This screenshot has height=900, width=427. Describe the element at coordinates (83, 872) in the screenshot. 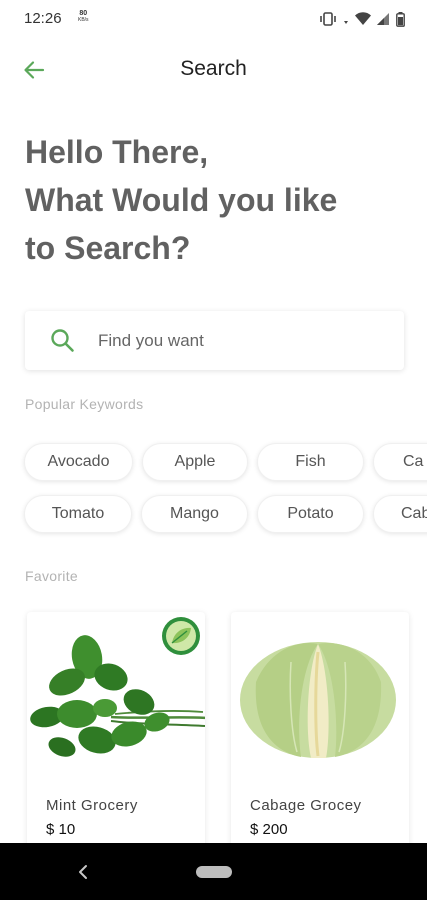

I see `nav-back-icon` at that location.